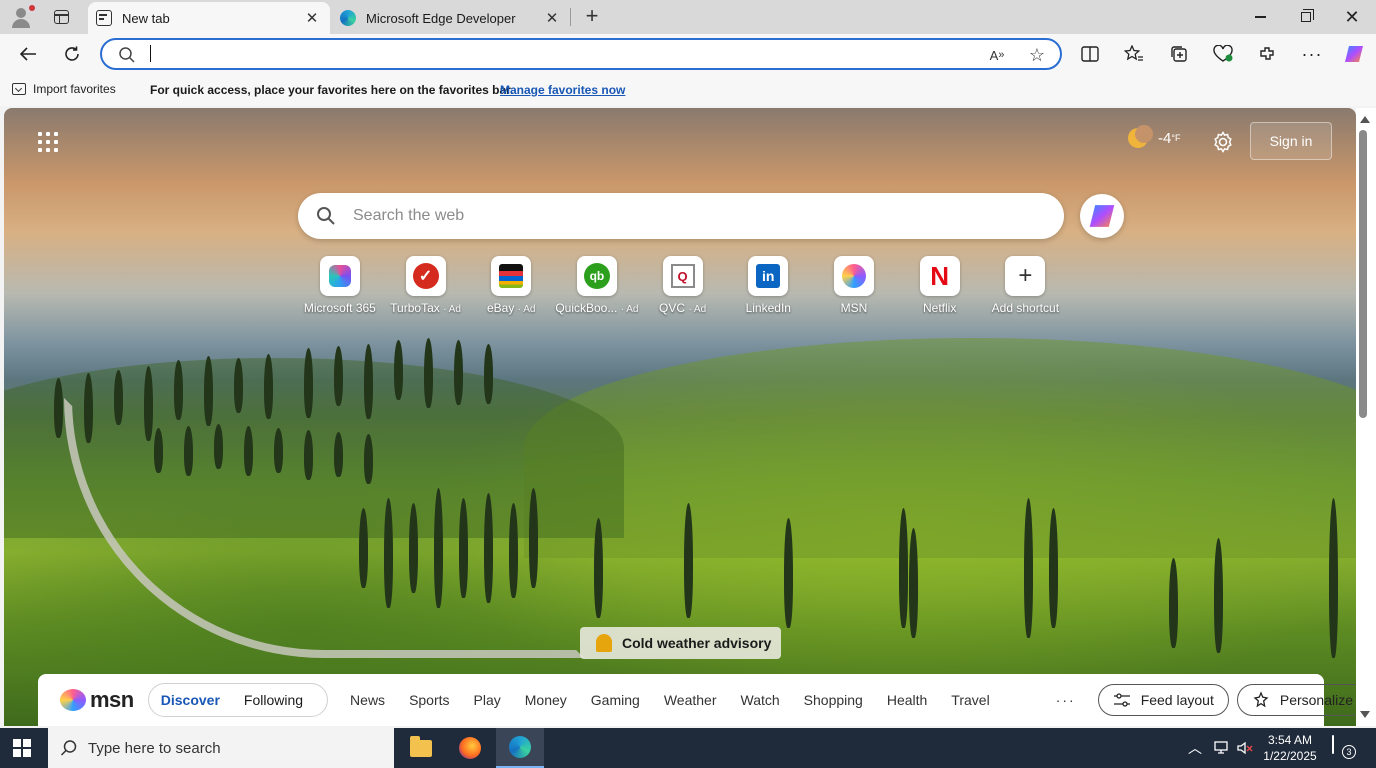 The width and height of the screenshot is (1376, 768). I want to click on nav-health: Health, so click(907, 700).